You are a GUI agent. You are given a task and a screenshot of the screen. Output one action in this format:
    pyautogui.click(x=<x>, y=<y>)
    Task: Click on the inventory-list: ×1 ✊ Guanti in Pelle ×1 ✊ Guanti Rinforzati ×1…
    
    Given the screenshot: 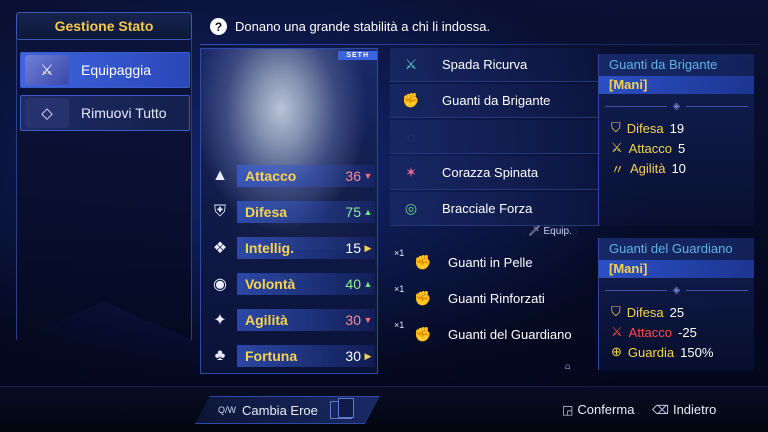 What is the action you would take?
    pyautogui.click(x=496, y=308)
    